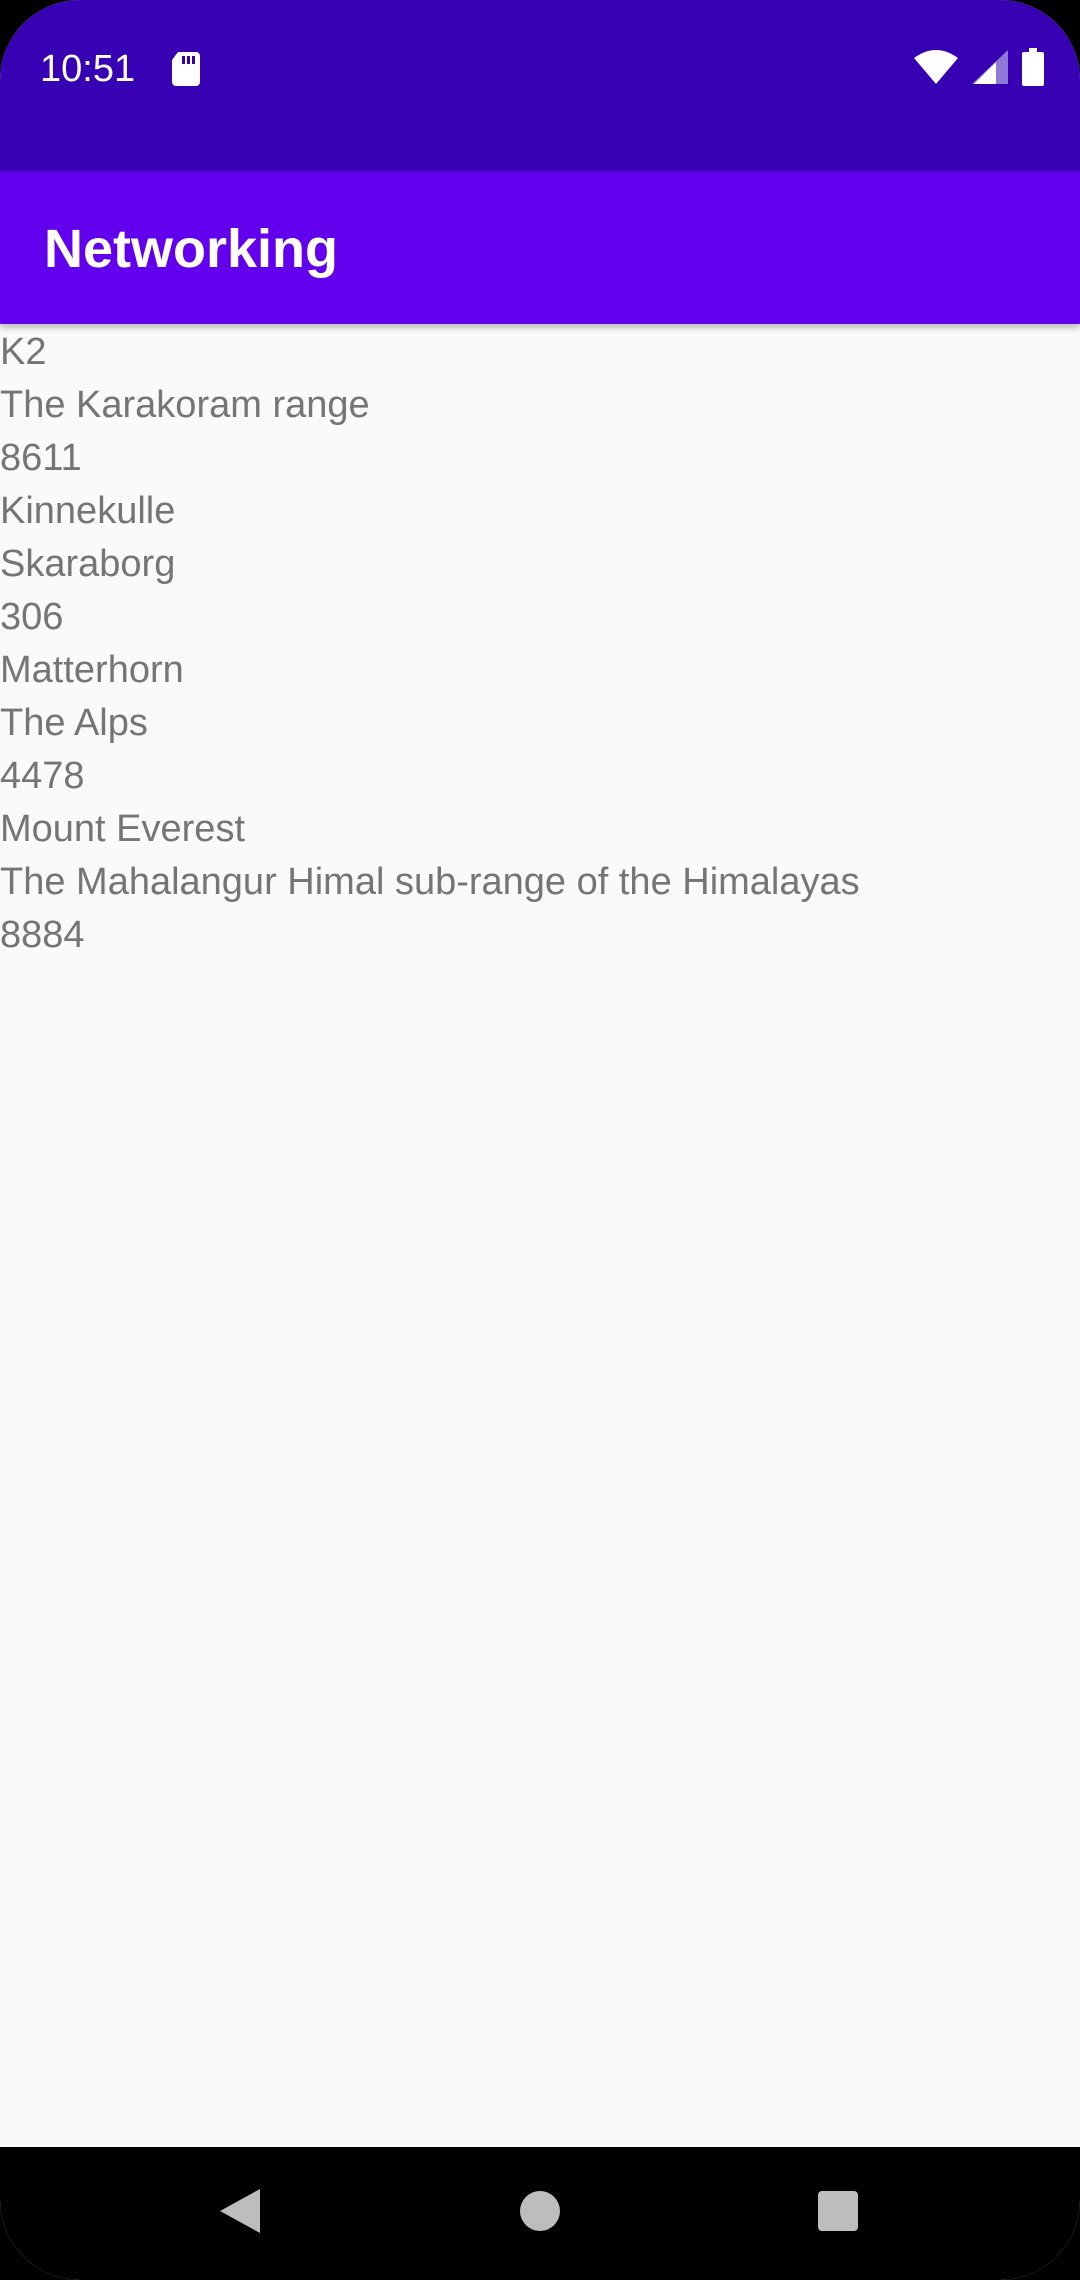 The image size is (1080, 2280). What do you see at coordinates (186, 69) in the screenshot?
I see `sd-card-icon` at bounding box center [186, 69].